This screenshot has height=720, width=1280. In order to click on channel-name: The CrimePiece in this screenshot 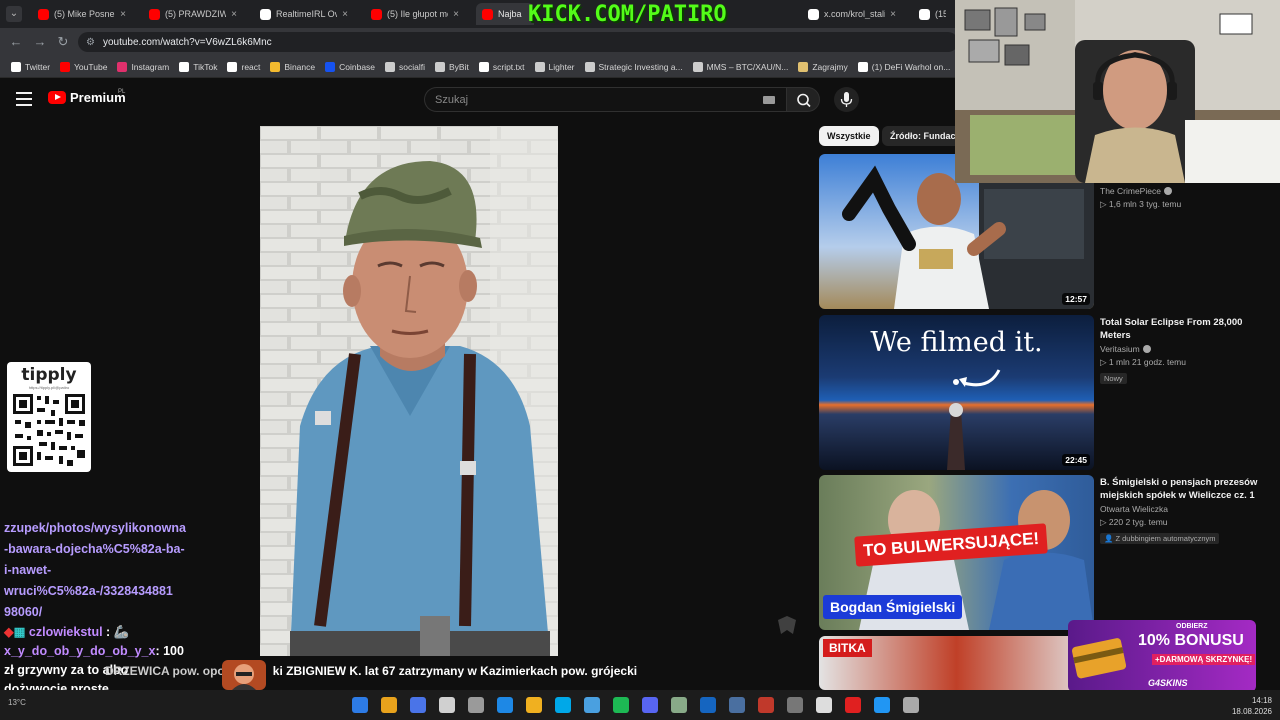, I will do `click(1185, 191)`.